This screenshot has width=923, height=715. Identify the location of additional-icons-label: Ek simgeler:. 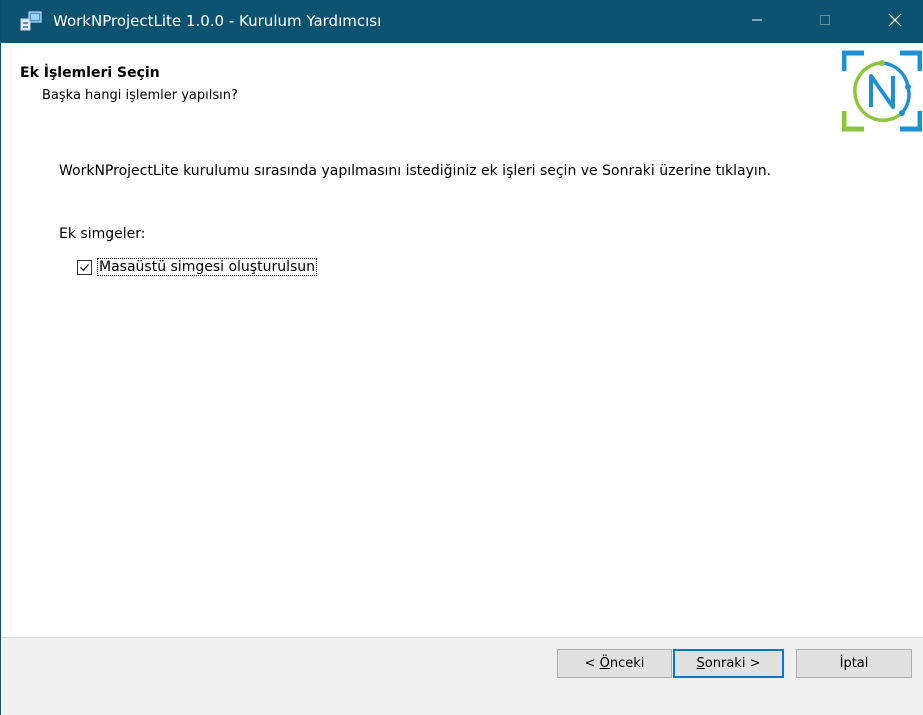
(102, 234).